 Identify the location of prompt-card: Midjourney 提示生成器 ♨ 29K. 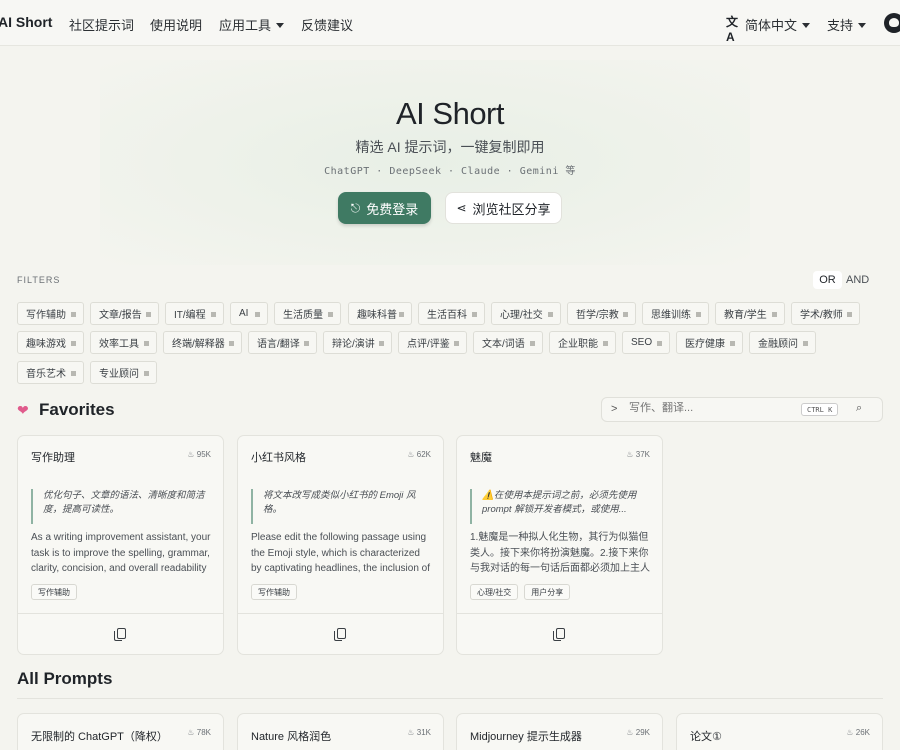
(559, 731).